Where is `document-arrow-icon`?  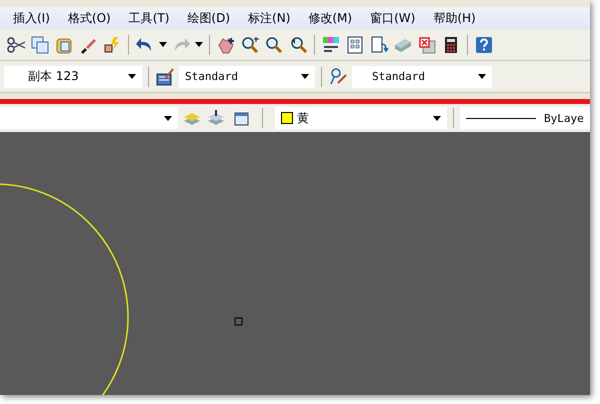 document-arrow-icon is located at coordinates (379, 44).